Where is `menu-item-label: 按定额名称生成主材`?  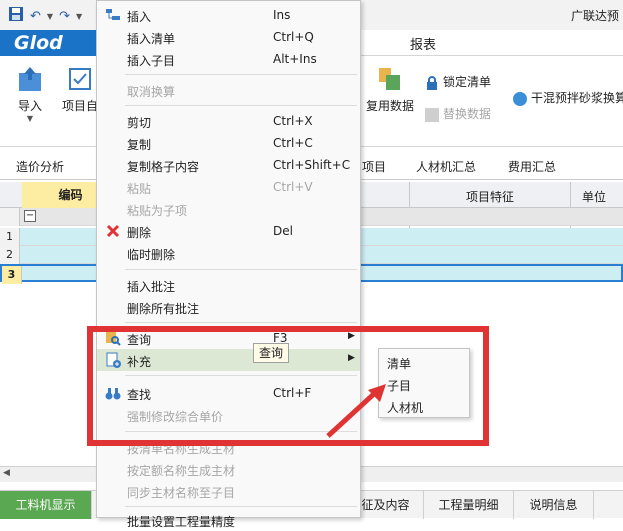
menu-item-label: 按定额名称生成主材 is located at coordinates (181, 471).